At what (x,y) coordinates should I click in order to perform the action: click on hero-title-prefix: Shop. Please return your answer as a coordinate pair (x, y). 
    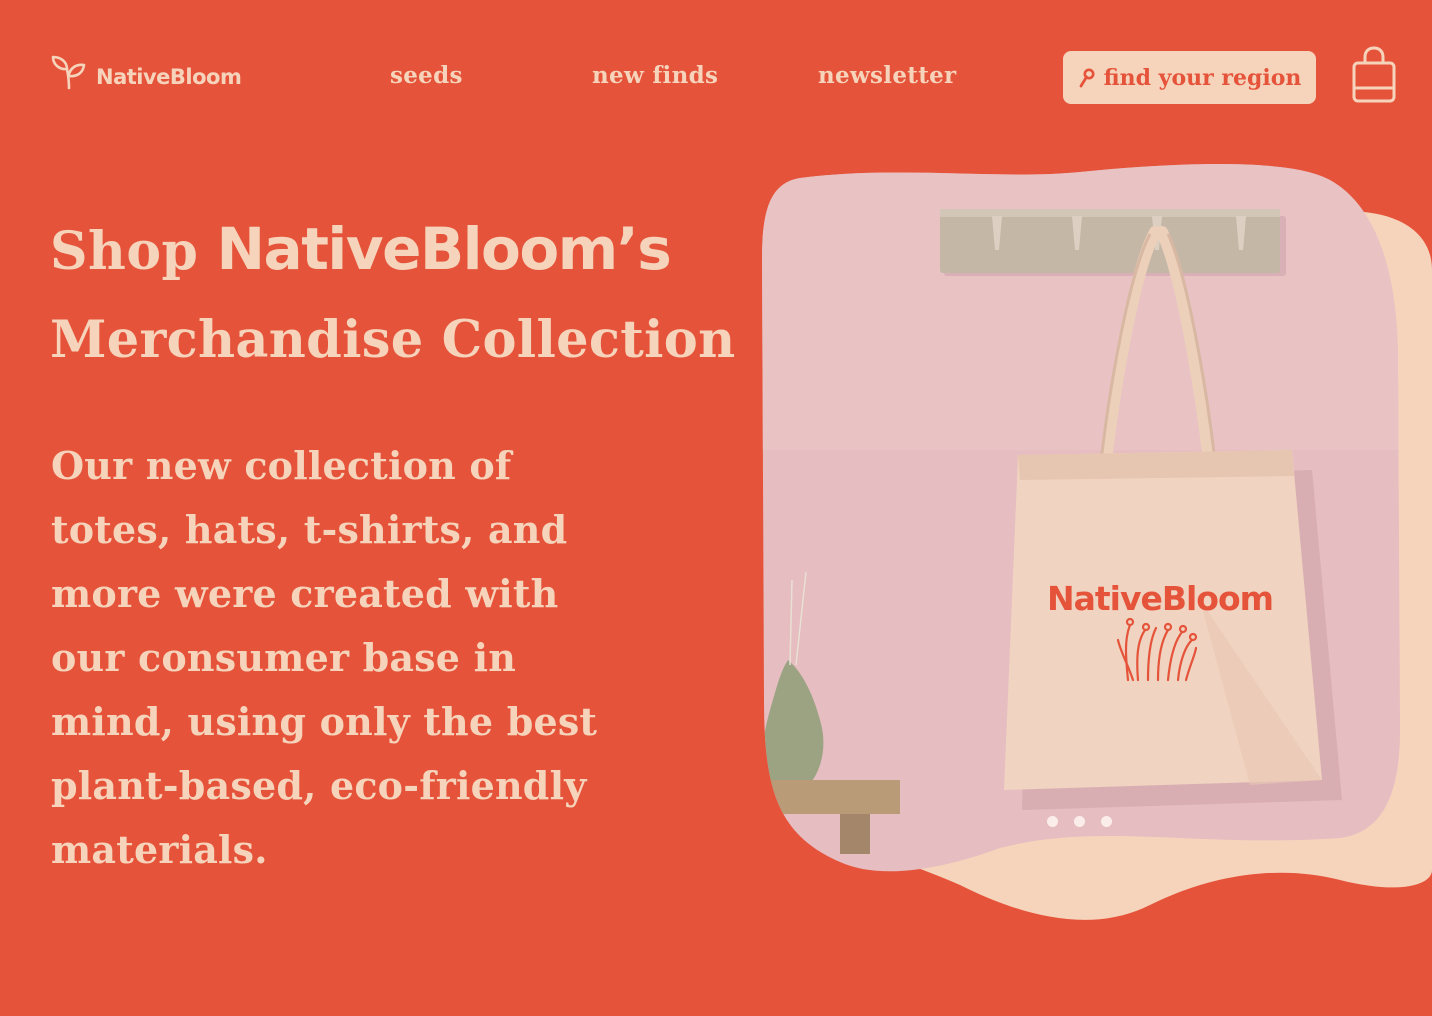
    Looking at the image, I should click on (124, 251).